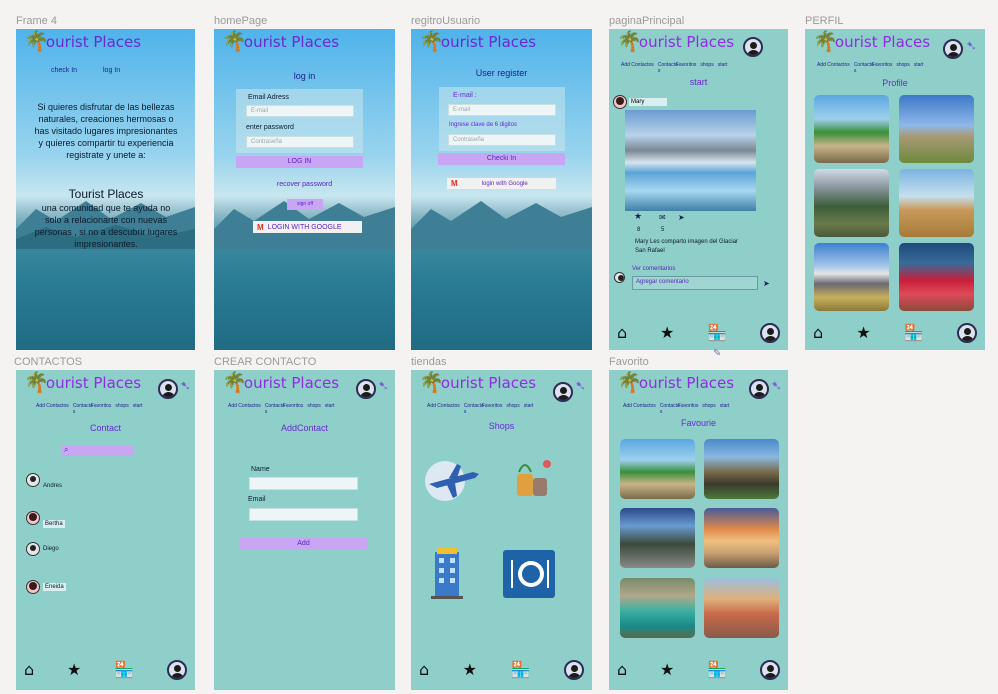 This screenshot has height=694, width=998. What do you see at coordinates (662, 217) in the screenshot?
I see `message-icon: ✉` at bounding box center [662, 217].